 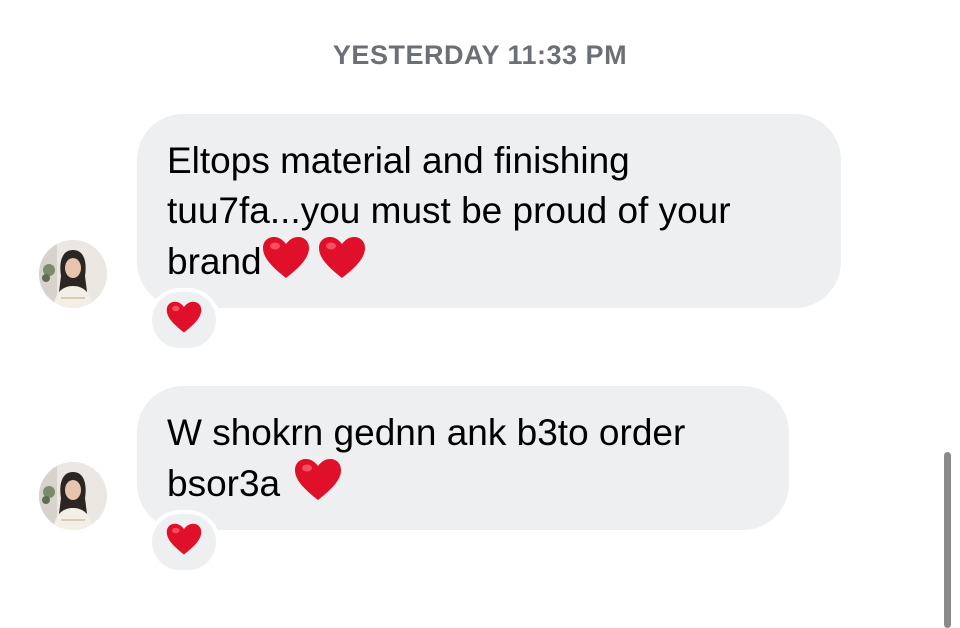 I want to click on message-line: W shokrn gednn ank b3to order, so click(x=426, y=432).